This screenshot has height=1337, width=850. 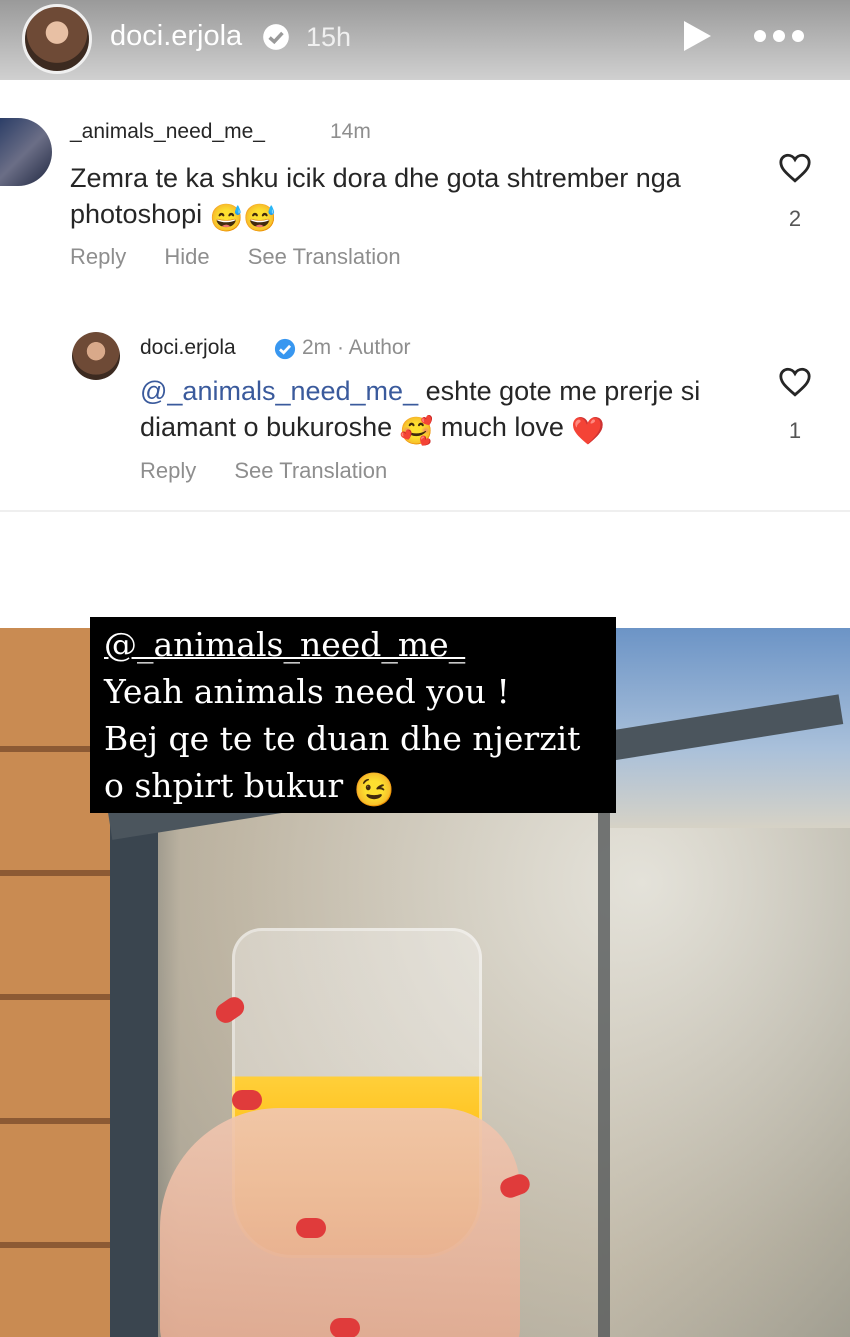 What do you see at coordinates (374, 789) in the screenshot?
I see `wink-emoji: 😉` at bounding box center [374, 789].